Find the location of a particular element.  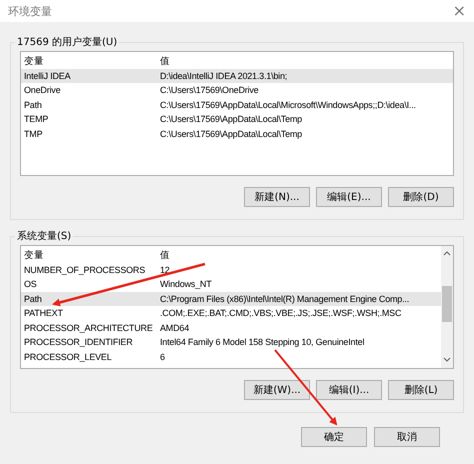

table-cell-text: IntelliJ IDEA is located at coordinates (48, 75).